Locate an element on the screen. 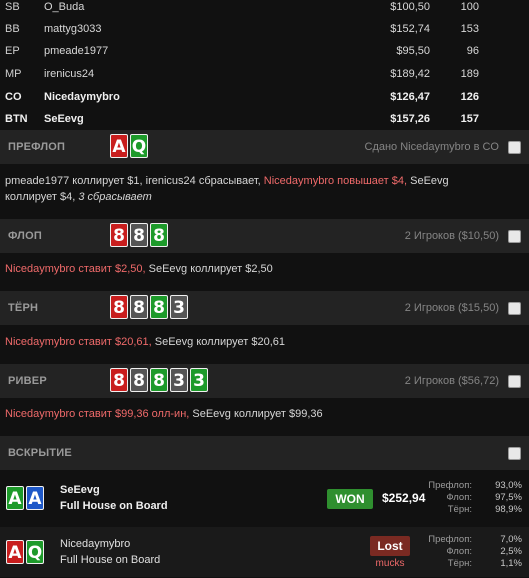 This screenshot has width=529, height=578. flop-header: ФЛОП 8 8 8 2 Игроков ($10,50) is located at coordinates (264, 236).